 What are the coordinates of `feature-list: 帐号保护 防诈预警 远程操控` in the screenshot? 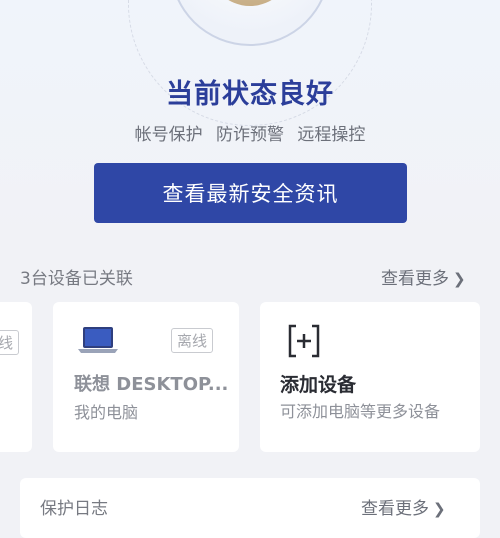 It's located at (250, 132).